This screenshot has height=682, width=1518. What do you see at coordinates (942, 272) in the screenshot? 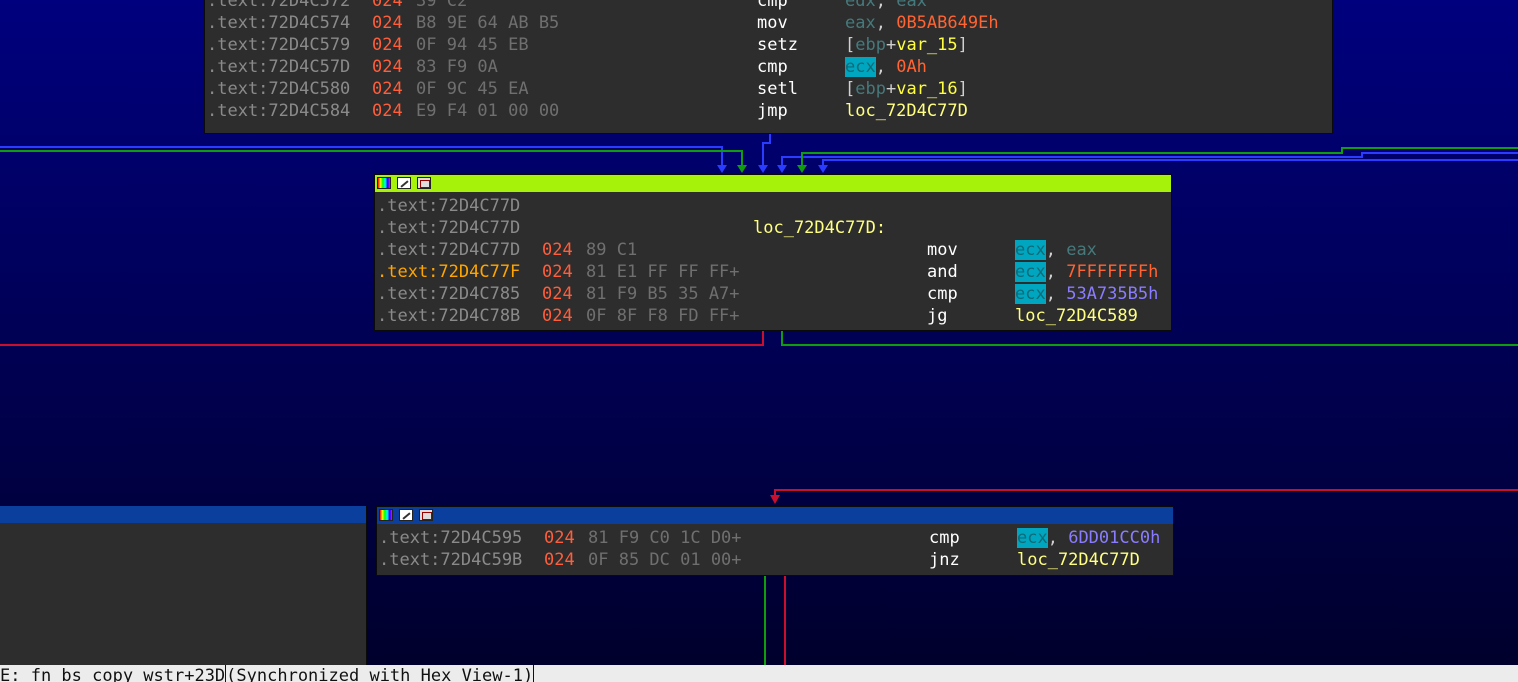
I see `mnemonic: and` at bounding box center [942, 272].